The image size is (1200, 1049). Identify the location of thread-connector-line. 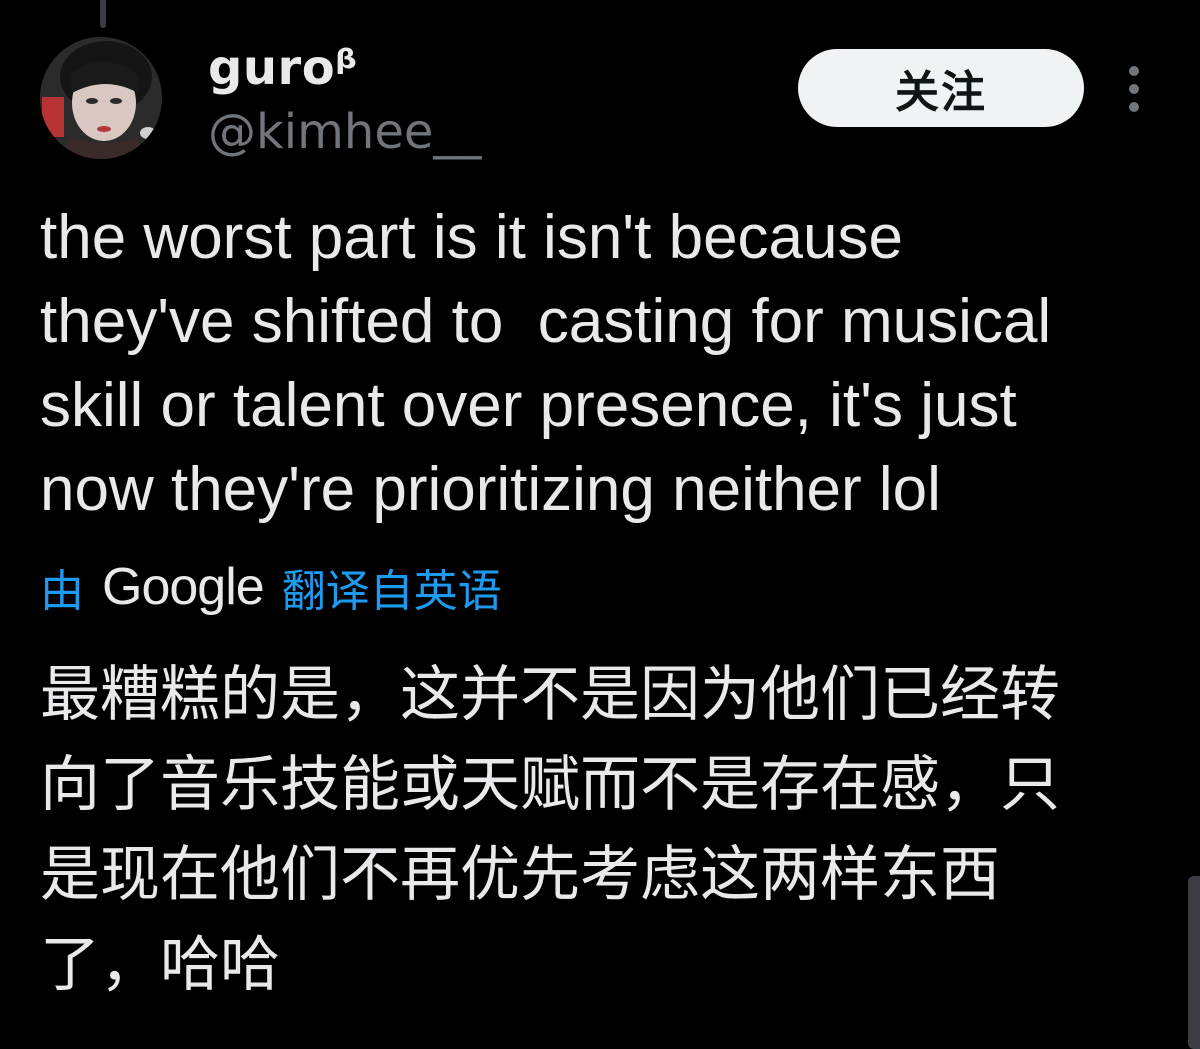
(103, 14).